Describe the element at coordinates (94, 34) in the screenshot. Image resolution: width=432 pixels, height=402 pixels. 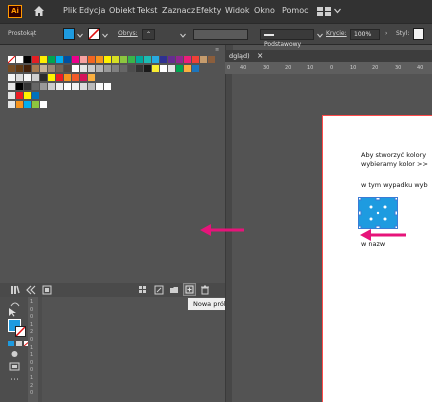
I see `stroke-swatch-none` at that location.